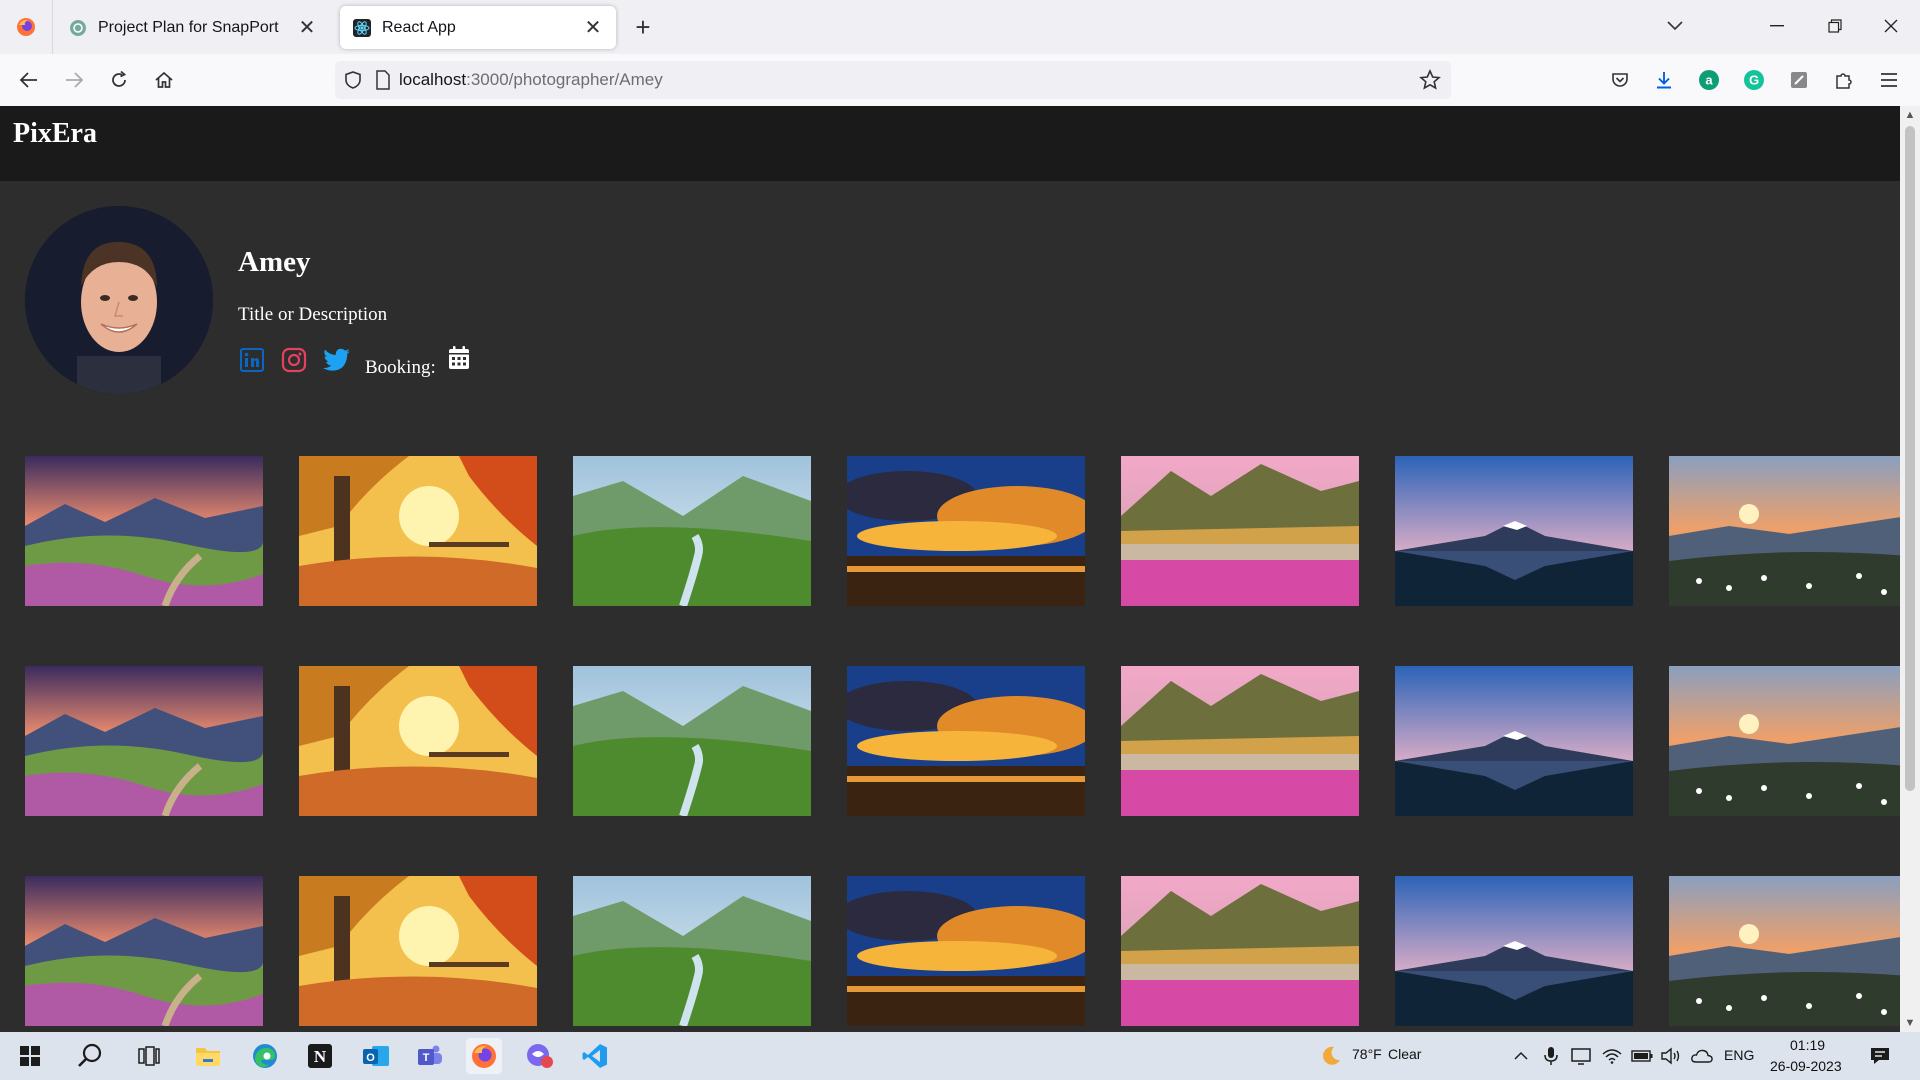 This screenshot has width=1920, height=1080. I want to click on linkedin-icon, so click(252, 360).